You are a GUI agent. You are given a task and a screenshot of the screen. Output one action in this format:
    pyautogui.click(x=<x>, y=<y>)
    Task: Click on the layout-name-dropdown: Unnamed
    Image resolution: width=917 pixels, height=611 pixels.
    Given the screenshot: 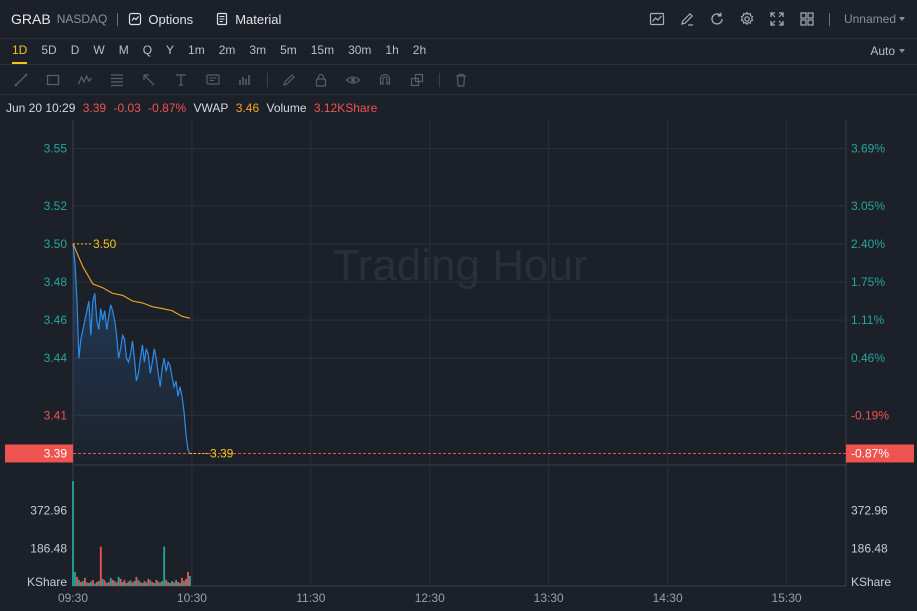 What is the action you would take?
    pyautogui.click(x=874, y=19)
    